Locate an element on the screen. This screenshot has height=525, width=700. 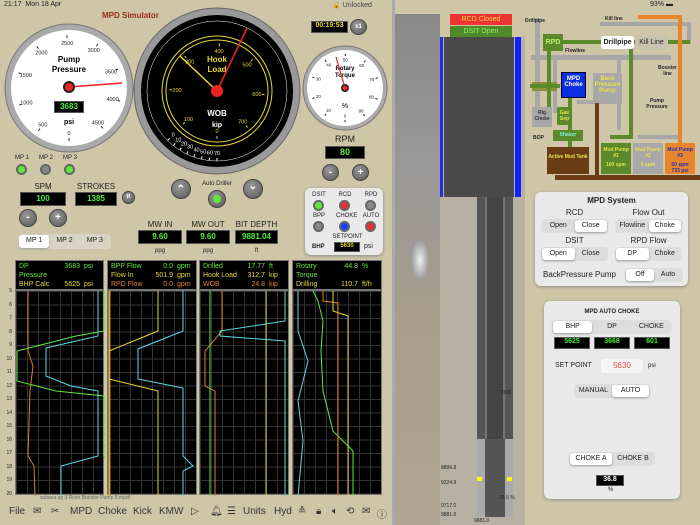
mud-pump-3: Mud Pump #3 60 spm 733 psi is located at coordinates (680, 158).